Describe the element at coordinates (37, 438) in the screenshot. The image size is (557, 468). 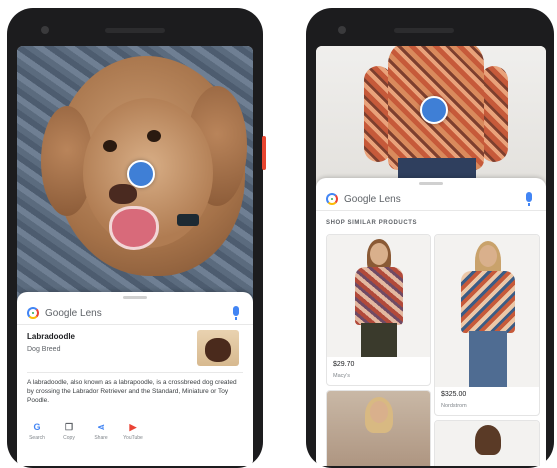
I see `action-label: Search` at that location.